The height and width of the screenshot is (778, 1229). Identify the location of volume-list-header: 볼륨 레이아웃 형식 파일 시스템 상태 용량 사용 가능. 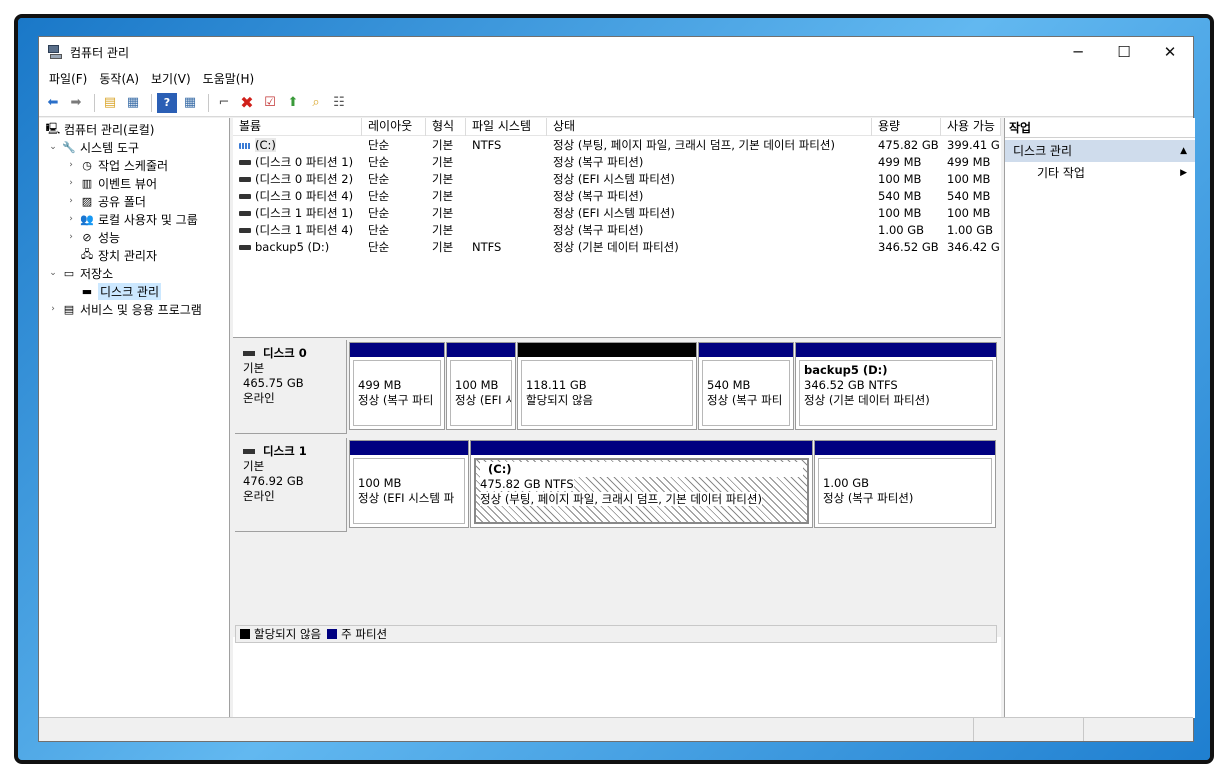
(617, 127).